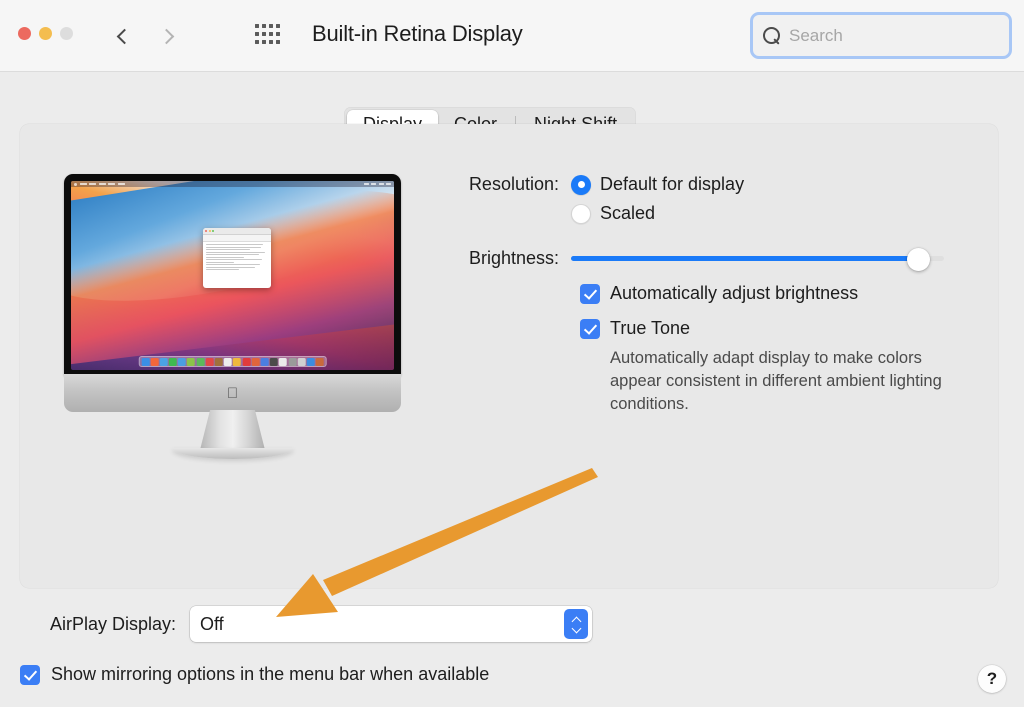  What do you see at coordinates (232, 361) in the screenshot?
I see `preview-dock` at bounding box center [232, 361].